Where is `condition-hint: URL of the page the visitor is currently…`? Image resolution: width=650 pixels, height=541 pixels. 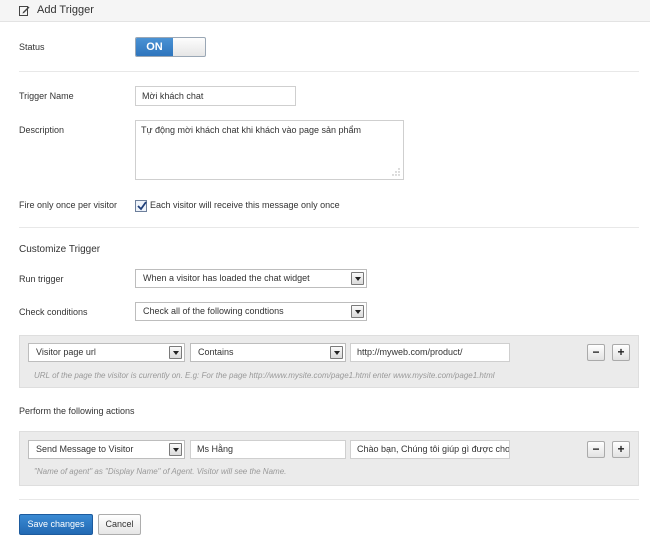 condition-hint: URL of the page the visitor is currently… is located at coordinates (264, 375).